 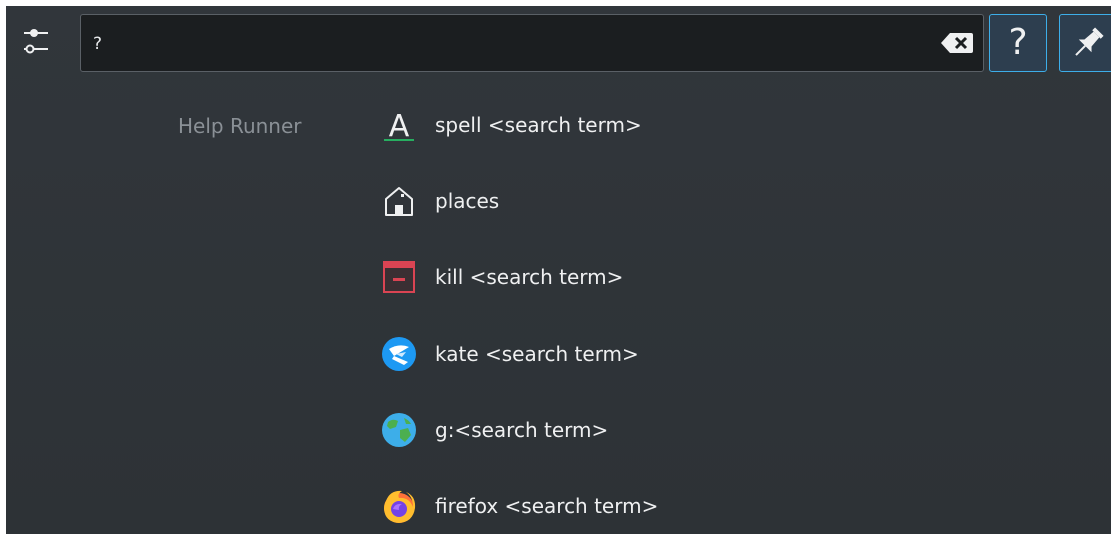 I want to click on backspace-clear-icon, so click(x=957, y=43).